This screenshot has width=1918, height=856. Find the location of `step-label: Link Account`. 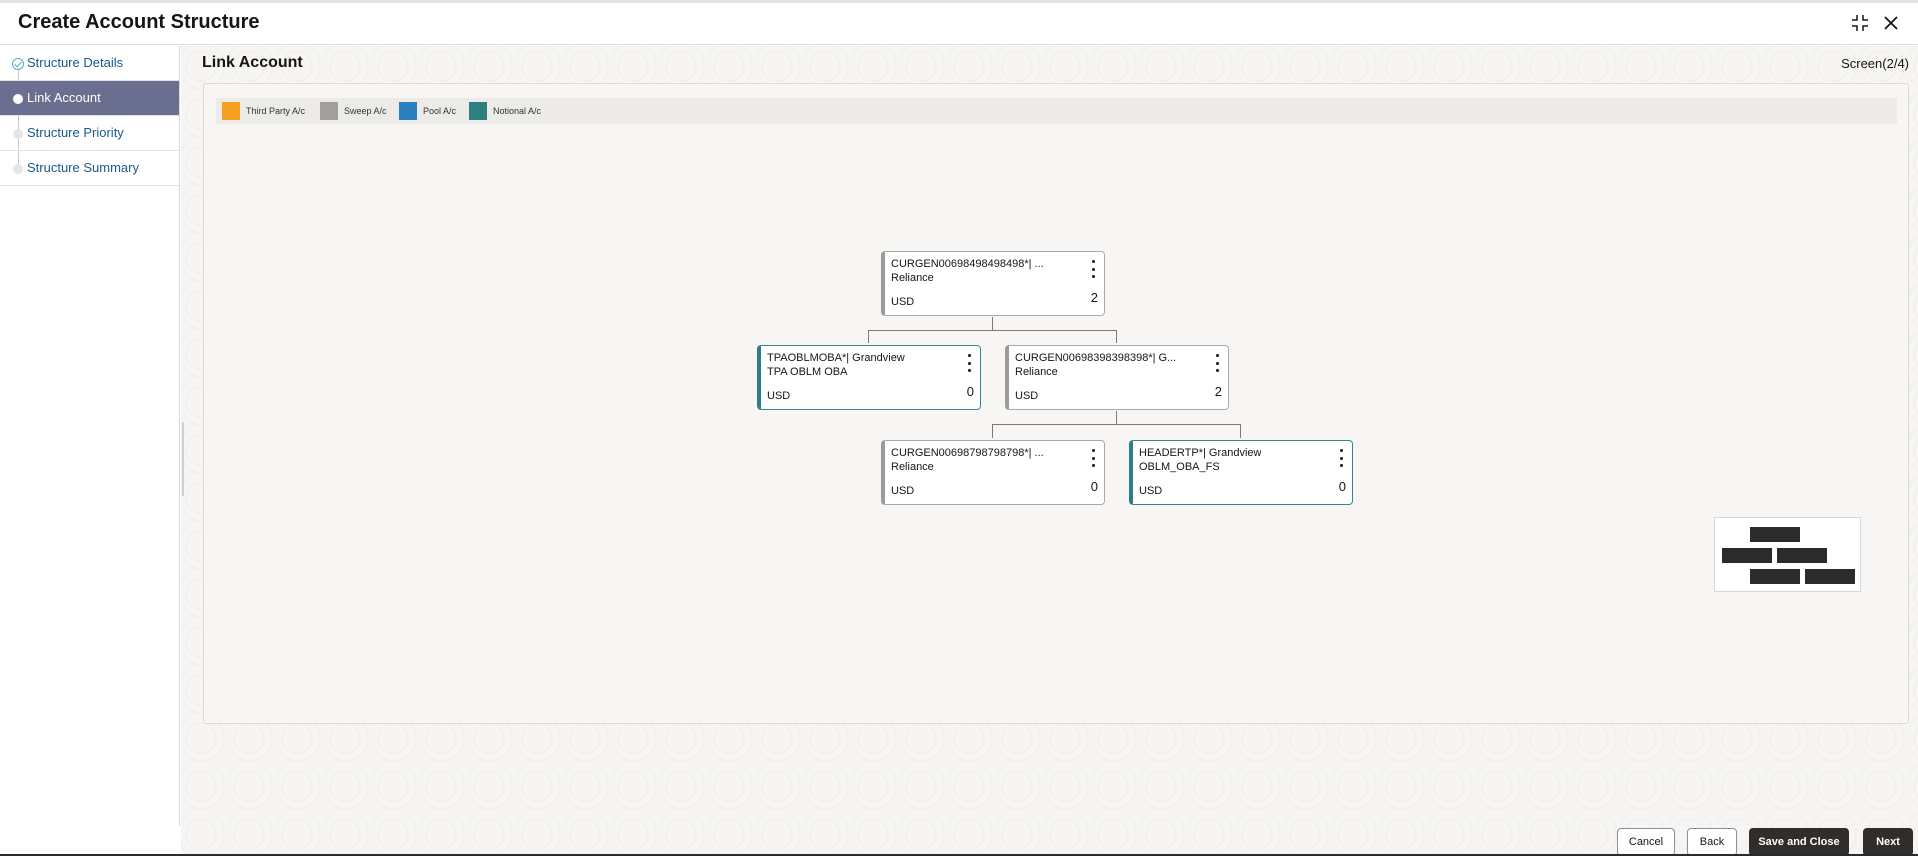

step-label: Link Account is located at coordinates (64, 97).